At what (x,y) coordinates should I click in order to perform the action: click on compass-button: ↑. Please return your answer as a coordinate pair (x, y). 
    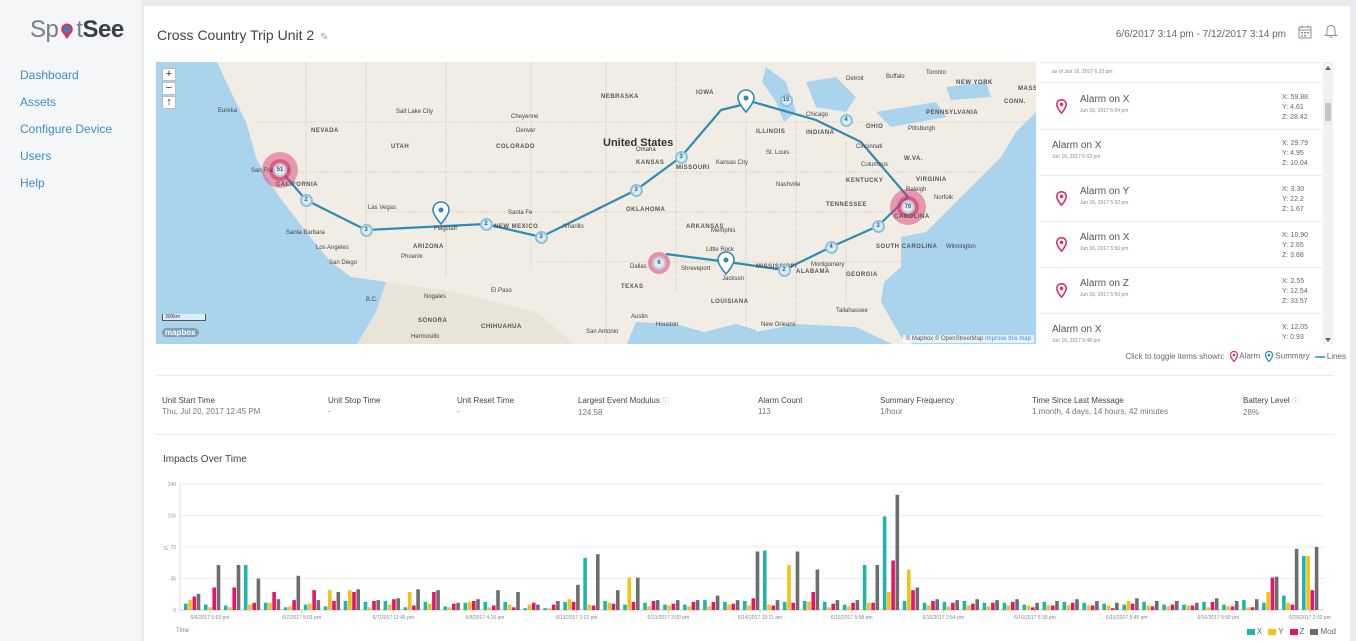
    Looking at the image, I should click on (169, 102).